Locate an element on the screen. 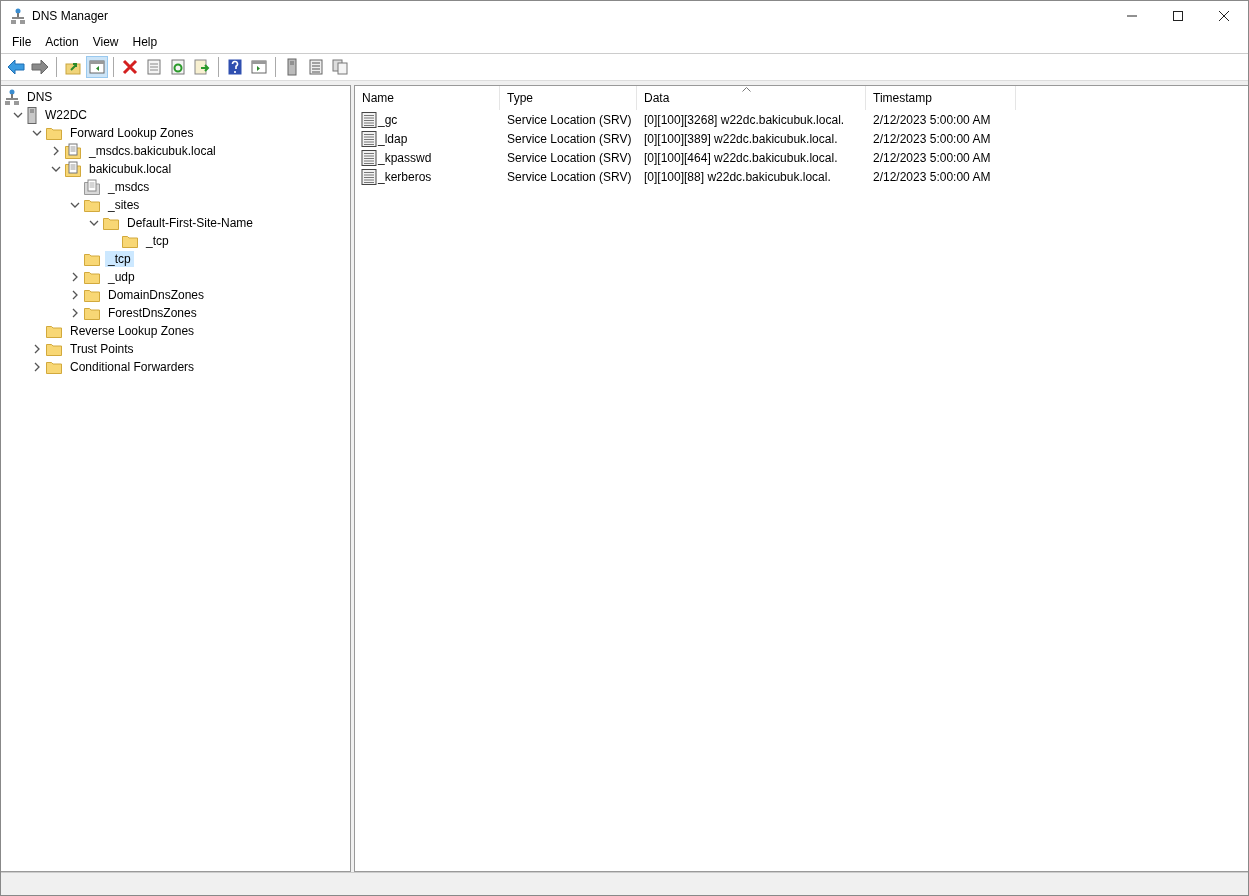 Image resolution: width=1249 pixels, height=896 pixels. column-header: Name is located at coordinates (427, 98).